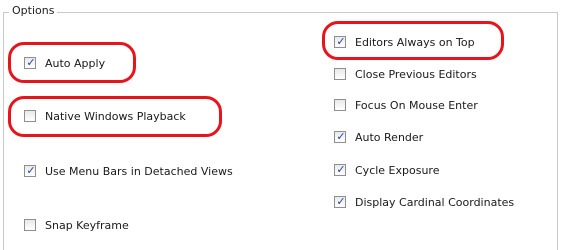 This screenshot has width=565, height=250. Describe the element at coordinates (30, 116) in the screenshot. I see `native-windows-playback-checkbox` at that location.